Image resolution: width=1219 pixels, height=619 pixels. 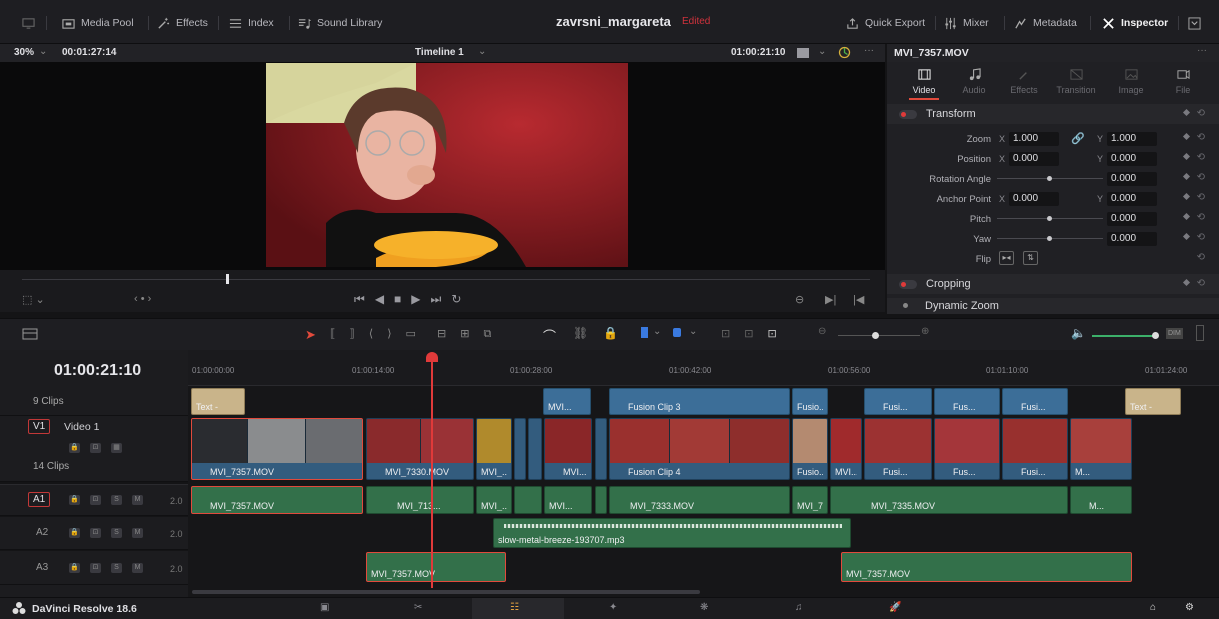 I want to click on dynamic-trim-icon, so click(x=844, y=54).